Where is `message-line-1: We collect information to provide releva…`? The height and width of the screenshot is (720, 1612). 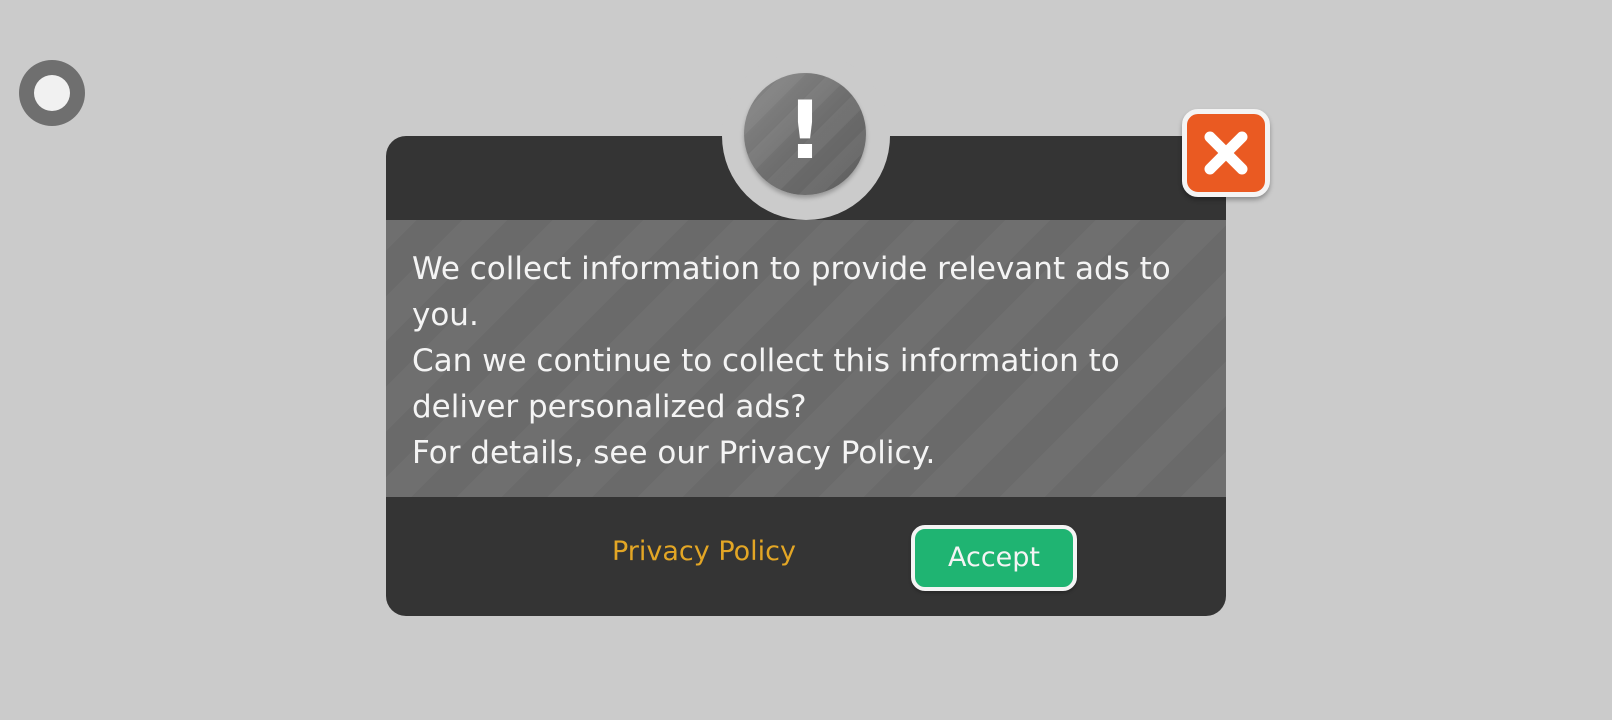
message-line-1: We collect information to provide releva… is located at coordinates (791, 292).